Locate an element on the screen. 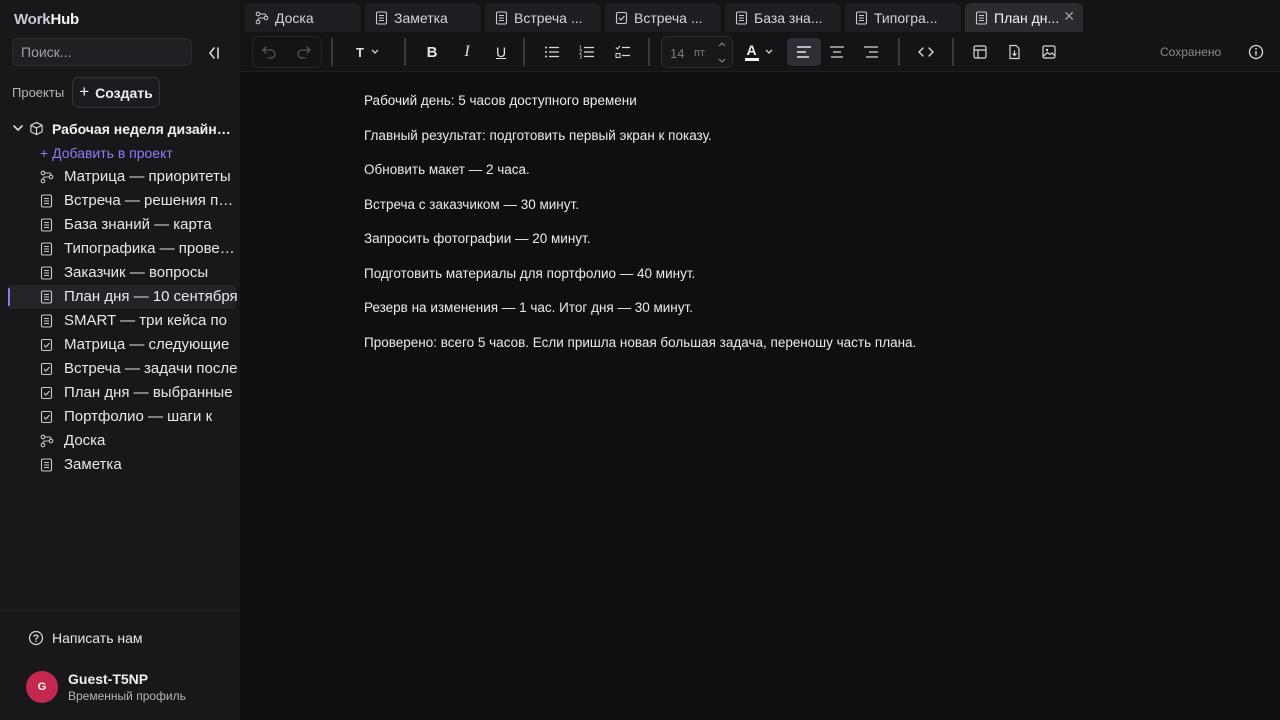 The height and width of the screenshot is (720, 1280). editor-tab: План дн... ✕ is located at coordinates (1024, 17).